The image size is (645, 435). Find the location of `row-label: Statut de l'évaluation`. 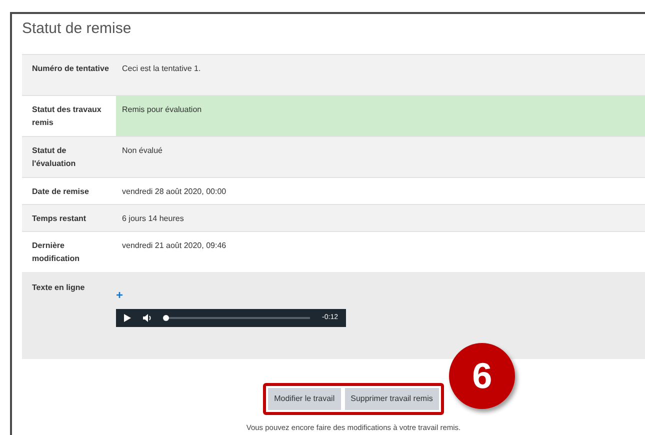

row-label: Statut de l'évaluation is located at coordinates (54, 157).